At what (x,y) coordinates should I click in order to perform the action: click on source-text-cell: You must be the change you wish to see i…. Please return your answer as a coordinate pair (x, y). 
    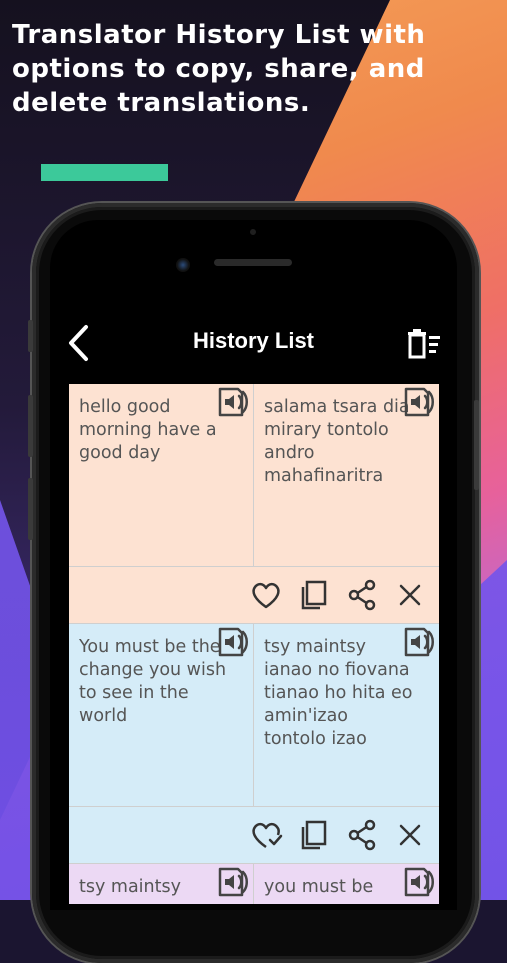
    Looking at the image, I should click on (161, 715).